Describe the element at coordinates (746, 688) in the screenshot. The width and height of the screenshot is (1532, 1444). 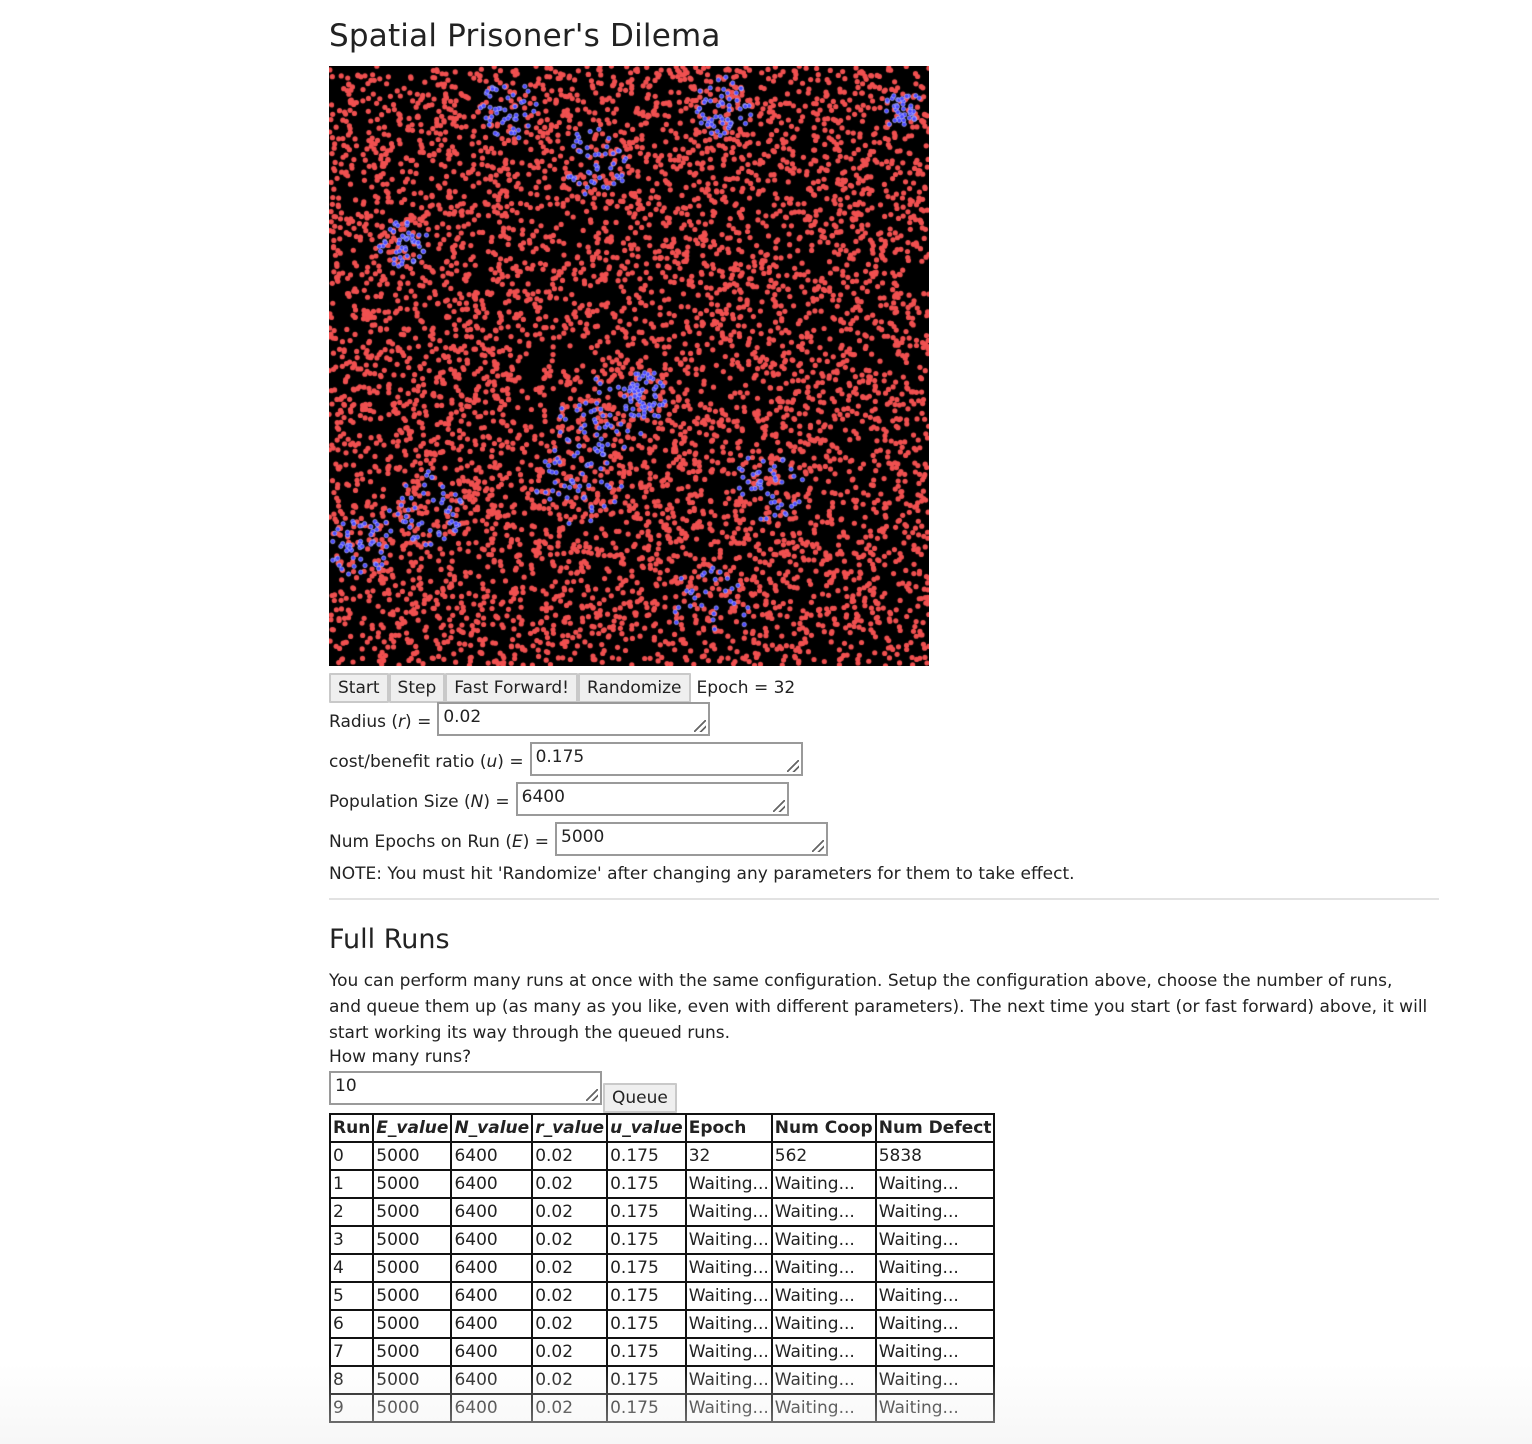
I see `epoch-counter: Epoch = 32` at that location.